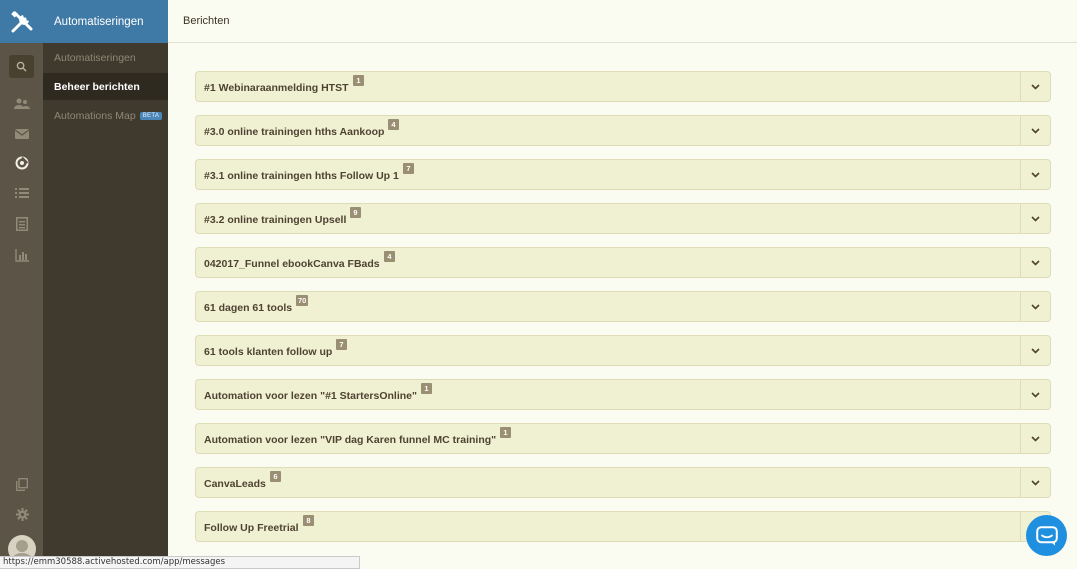 The height and width of the screenshot is (569, 1077). What do you see at coordinates (95, 57) in the screenshot?
I see `subnav-item-label: Automatiseringen` at bounding box center [95, 57].